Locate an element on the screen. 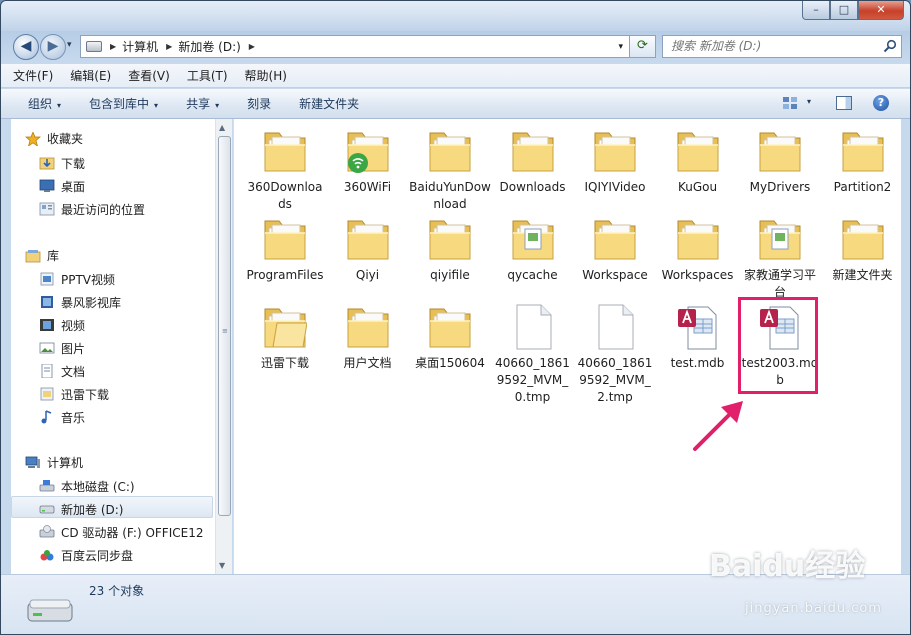 The image size is (911, 635). menu-file: 文件(F) is located at coordinates (33, 75).